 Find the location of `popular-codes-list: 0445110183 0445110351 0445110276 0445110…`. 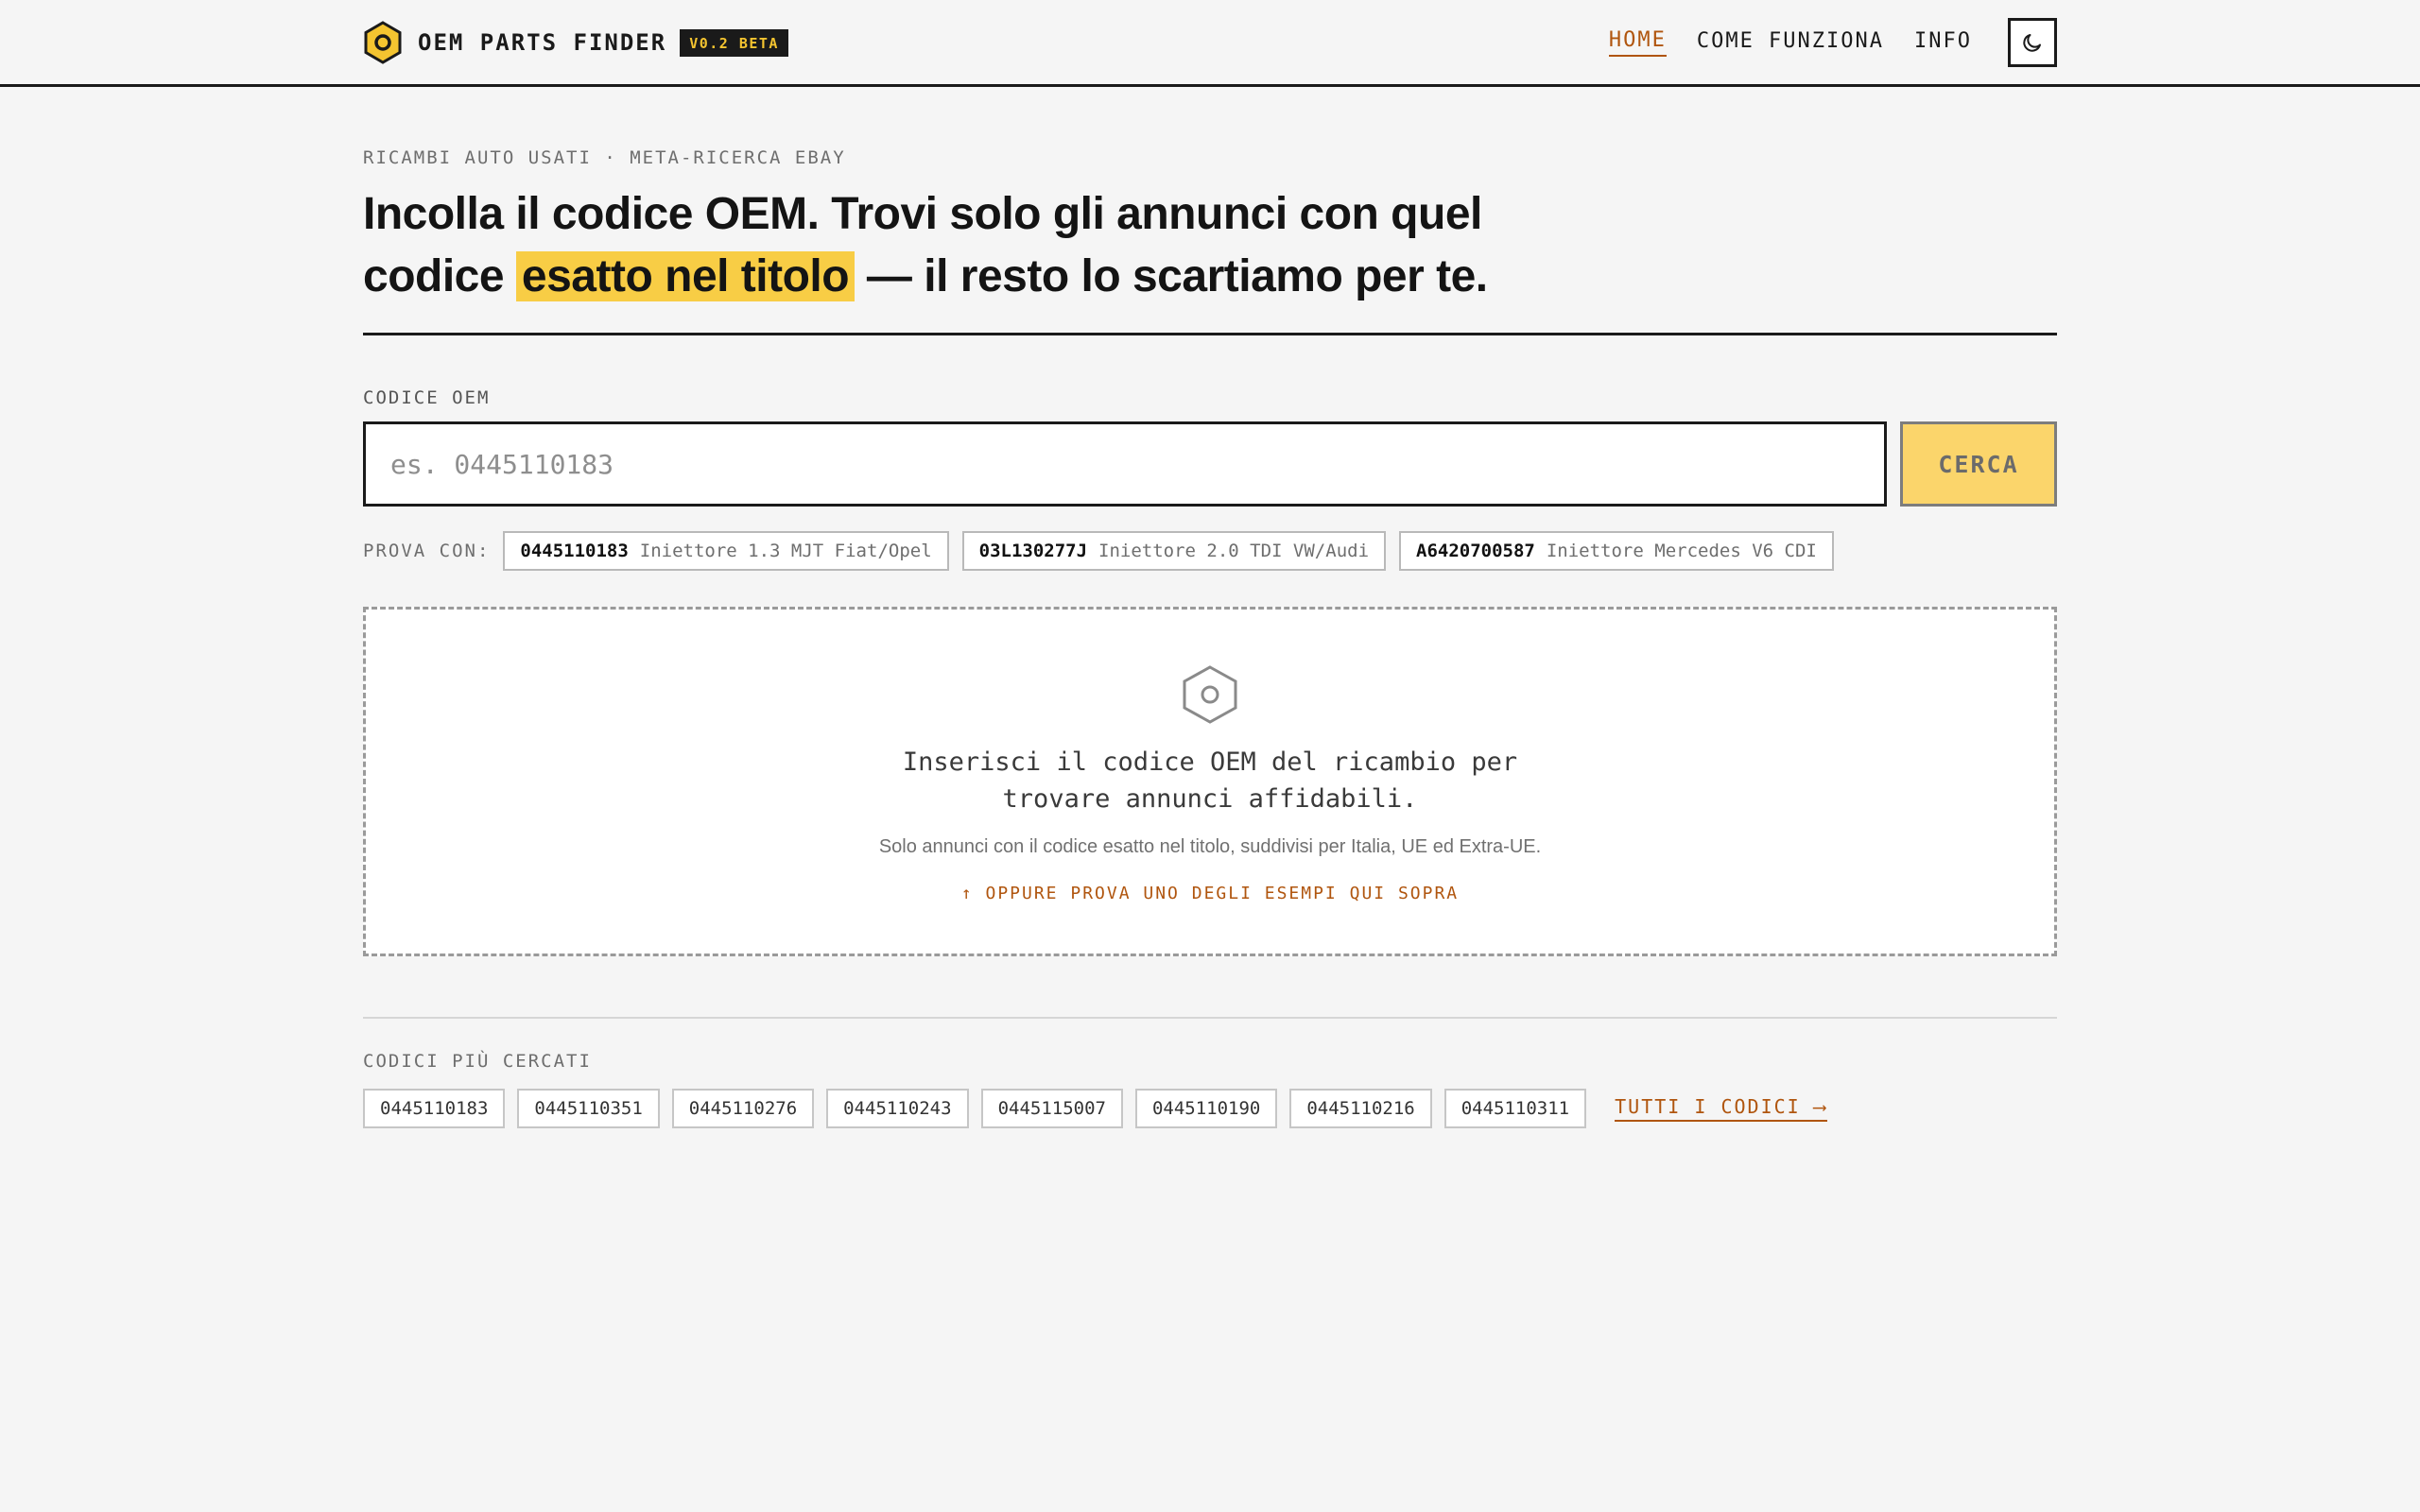

popular-codes-list: 0445110183 0445110351 0445110276 0445110… is located at coordinates (1095, 1108).